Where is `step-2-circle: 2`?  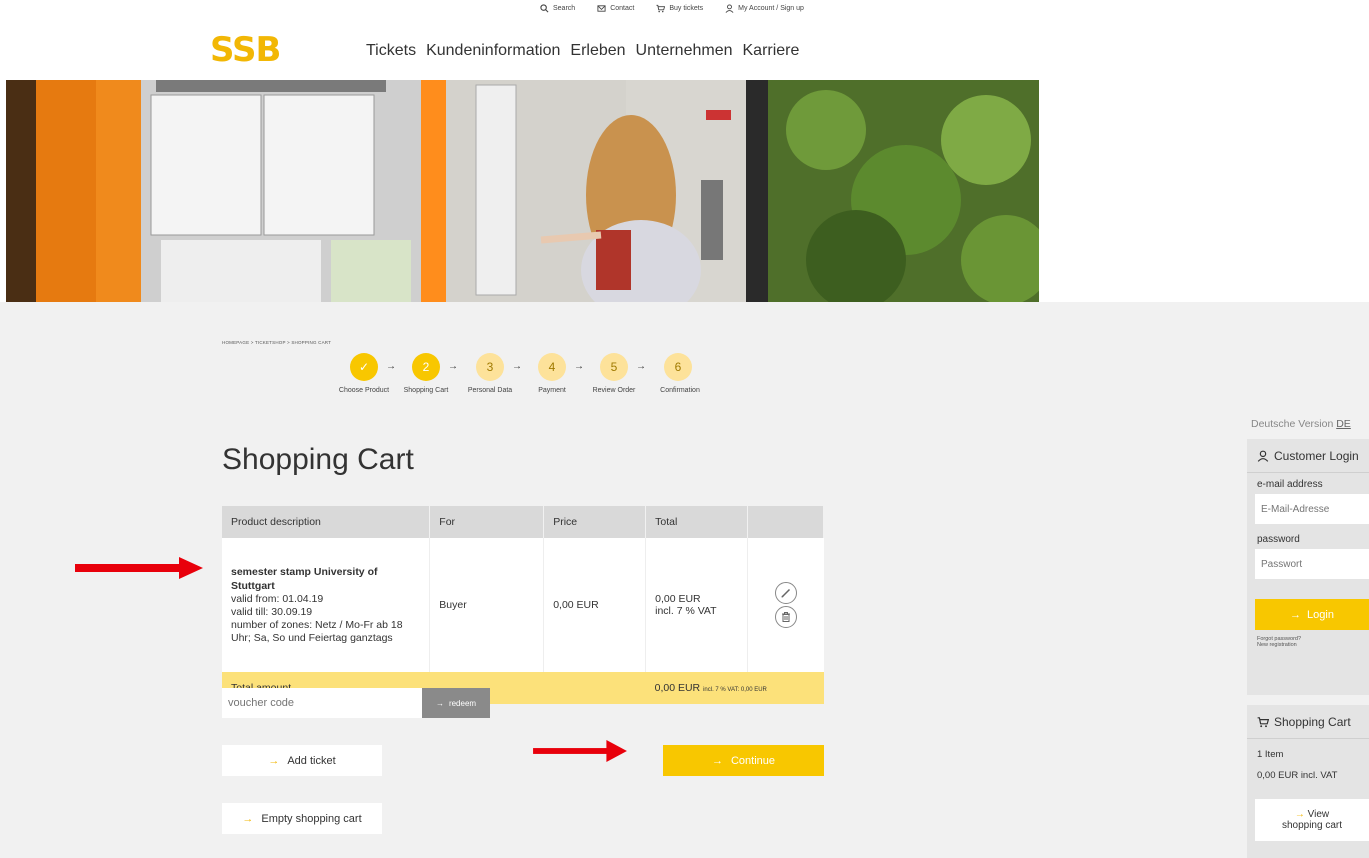 step-2-circle: 2 is located at coordinates (426, 367).